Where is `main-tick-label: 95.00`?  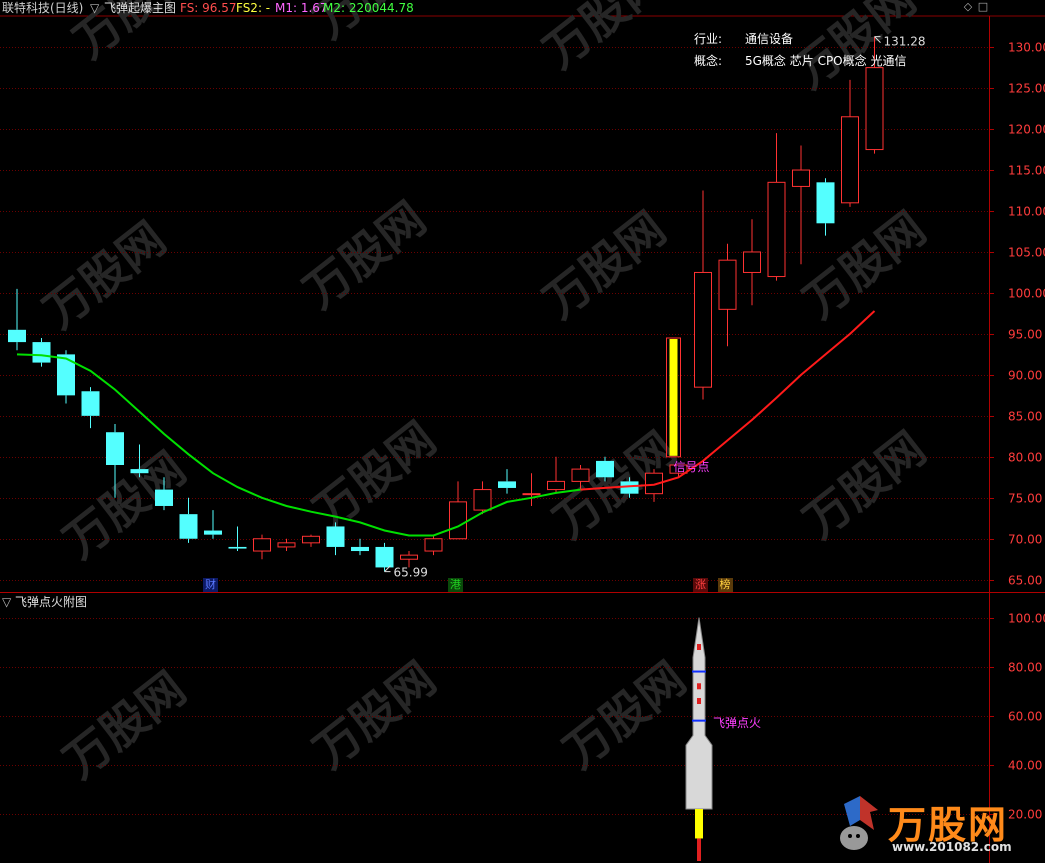 main-tick-label: 95.00 is located at coordinates (1025, 335).